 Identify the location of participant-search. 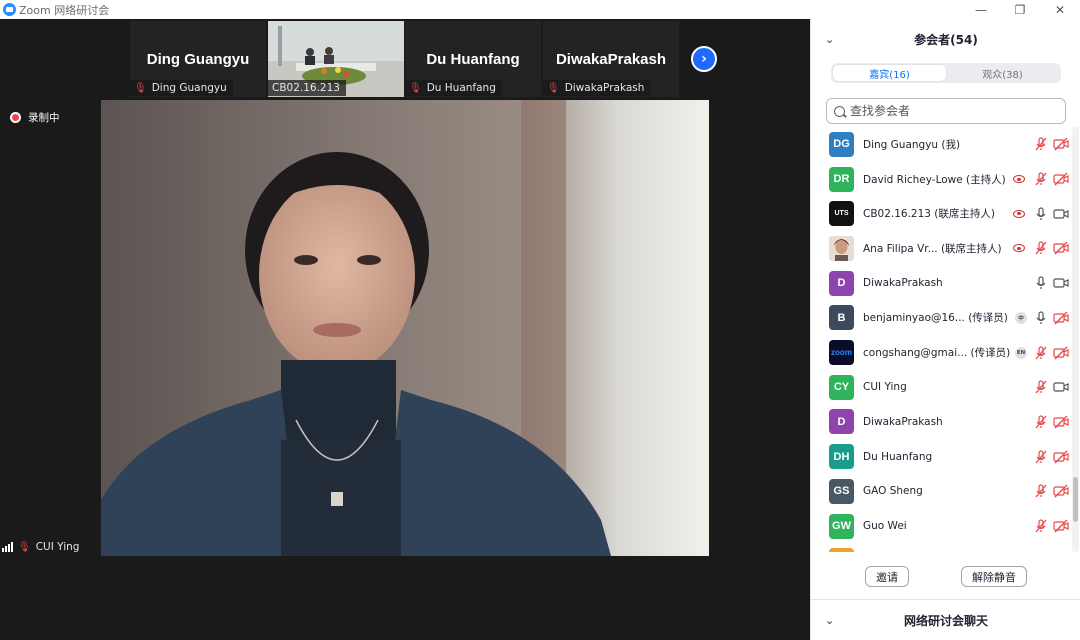
(946, 111).